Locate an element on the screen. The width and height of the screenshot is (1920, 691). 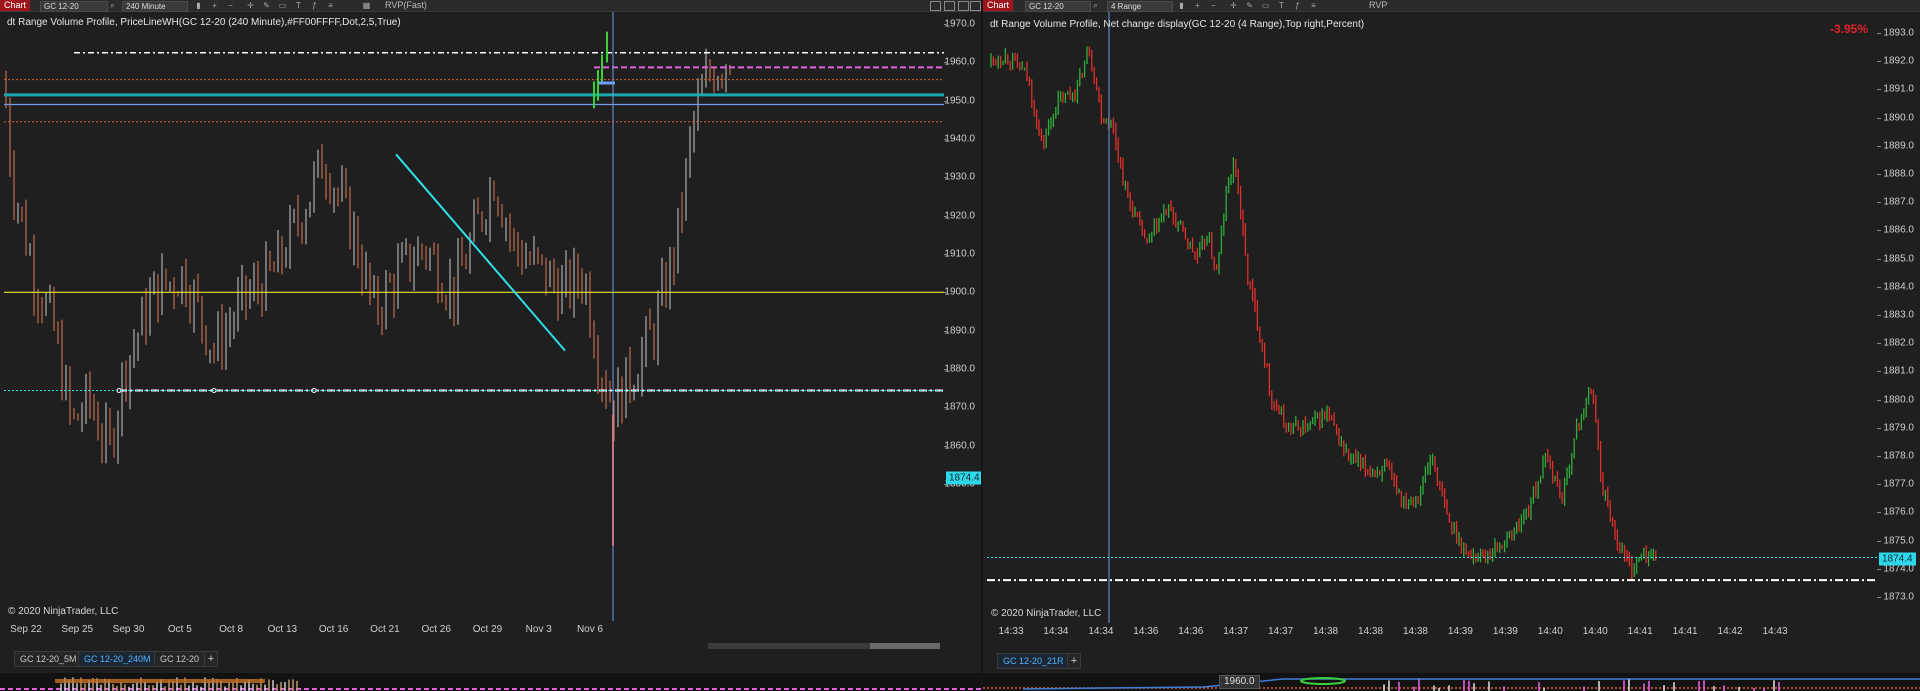
left-interval-selector: 240 Minute is located at coordinates (155, 6).